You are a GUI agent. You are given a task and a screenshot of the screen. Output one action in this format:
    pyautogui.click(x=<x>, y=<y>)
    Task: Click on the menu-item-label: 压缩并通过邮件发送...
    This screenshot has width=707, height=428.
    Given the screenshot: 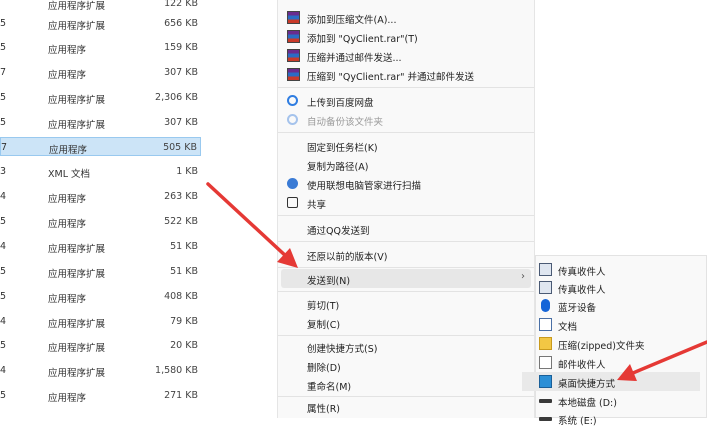 What is the action you would take?
    pyautogui.click(x=354, y=58)
    